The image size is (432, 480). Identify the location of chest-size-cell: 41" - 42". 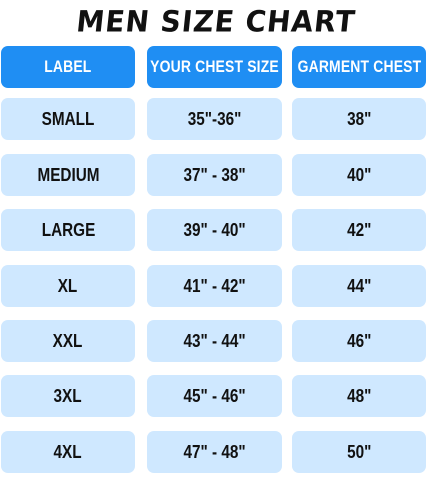
(214, 286).